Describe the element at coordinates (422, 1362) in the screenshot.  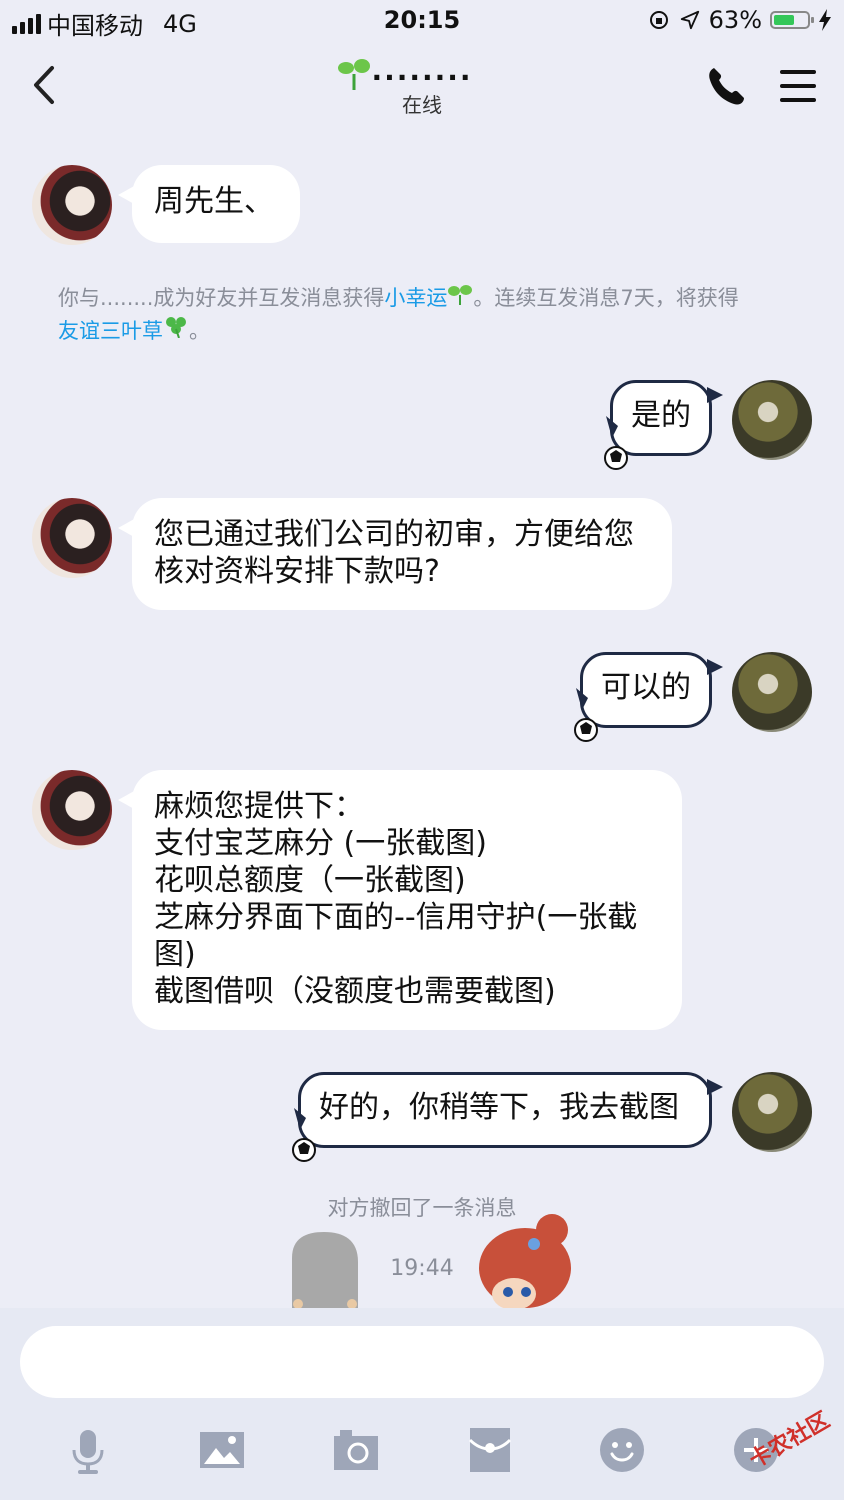
I see `message-input` at that location.